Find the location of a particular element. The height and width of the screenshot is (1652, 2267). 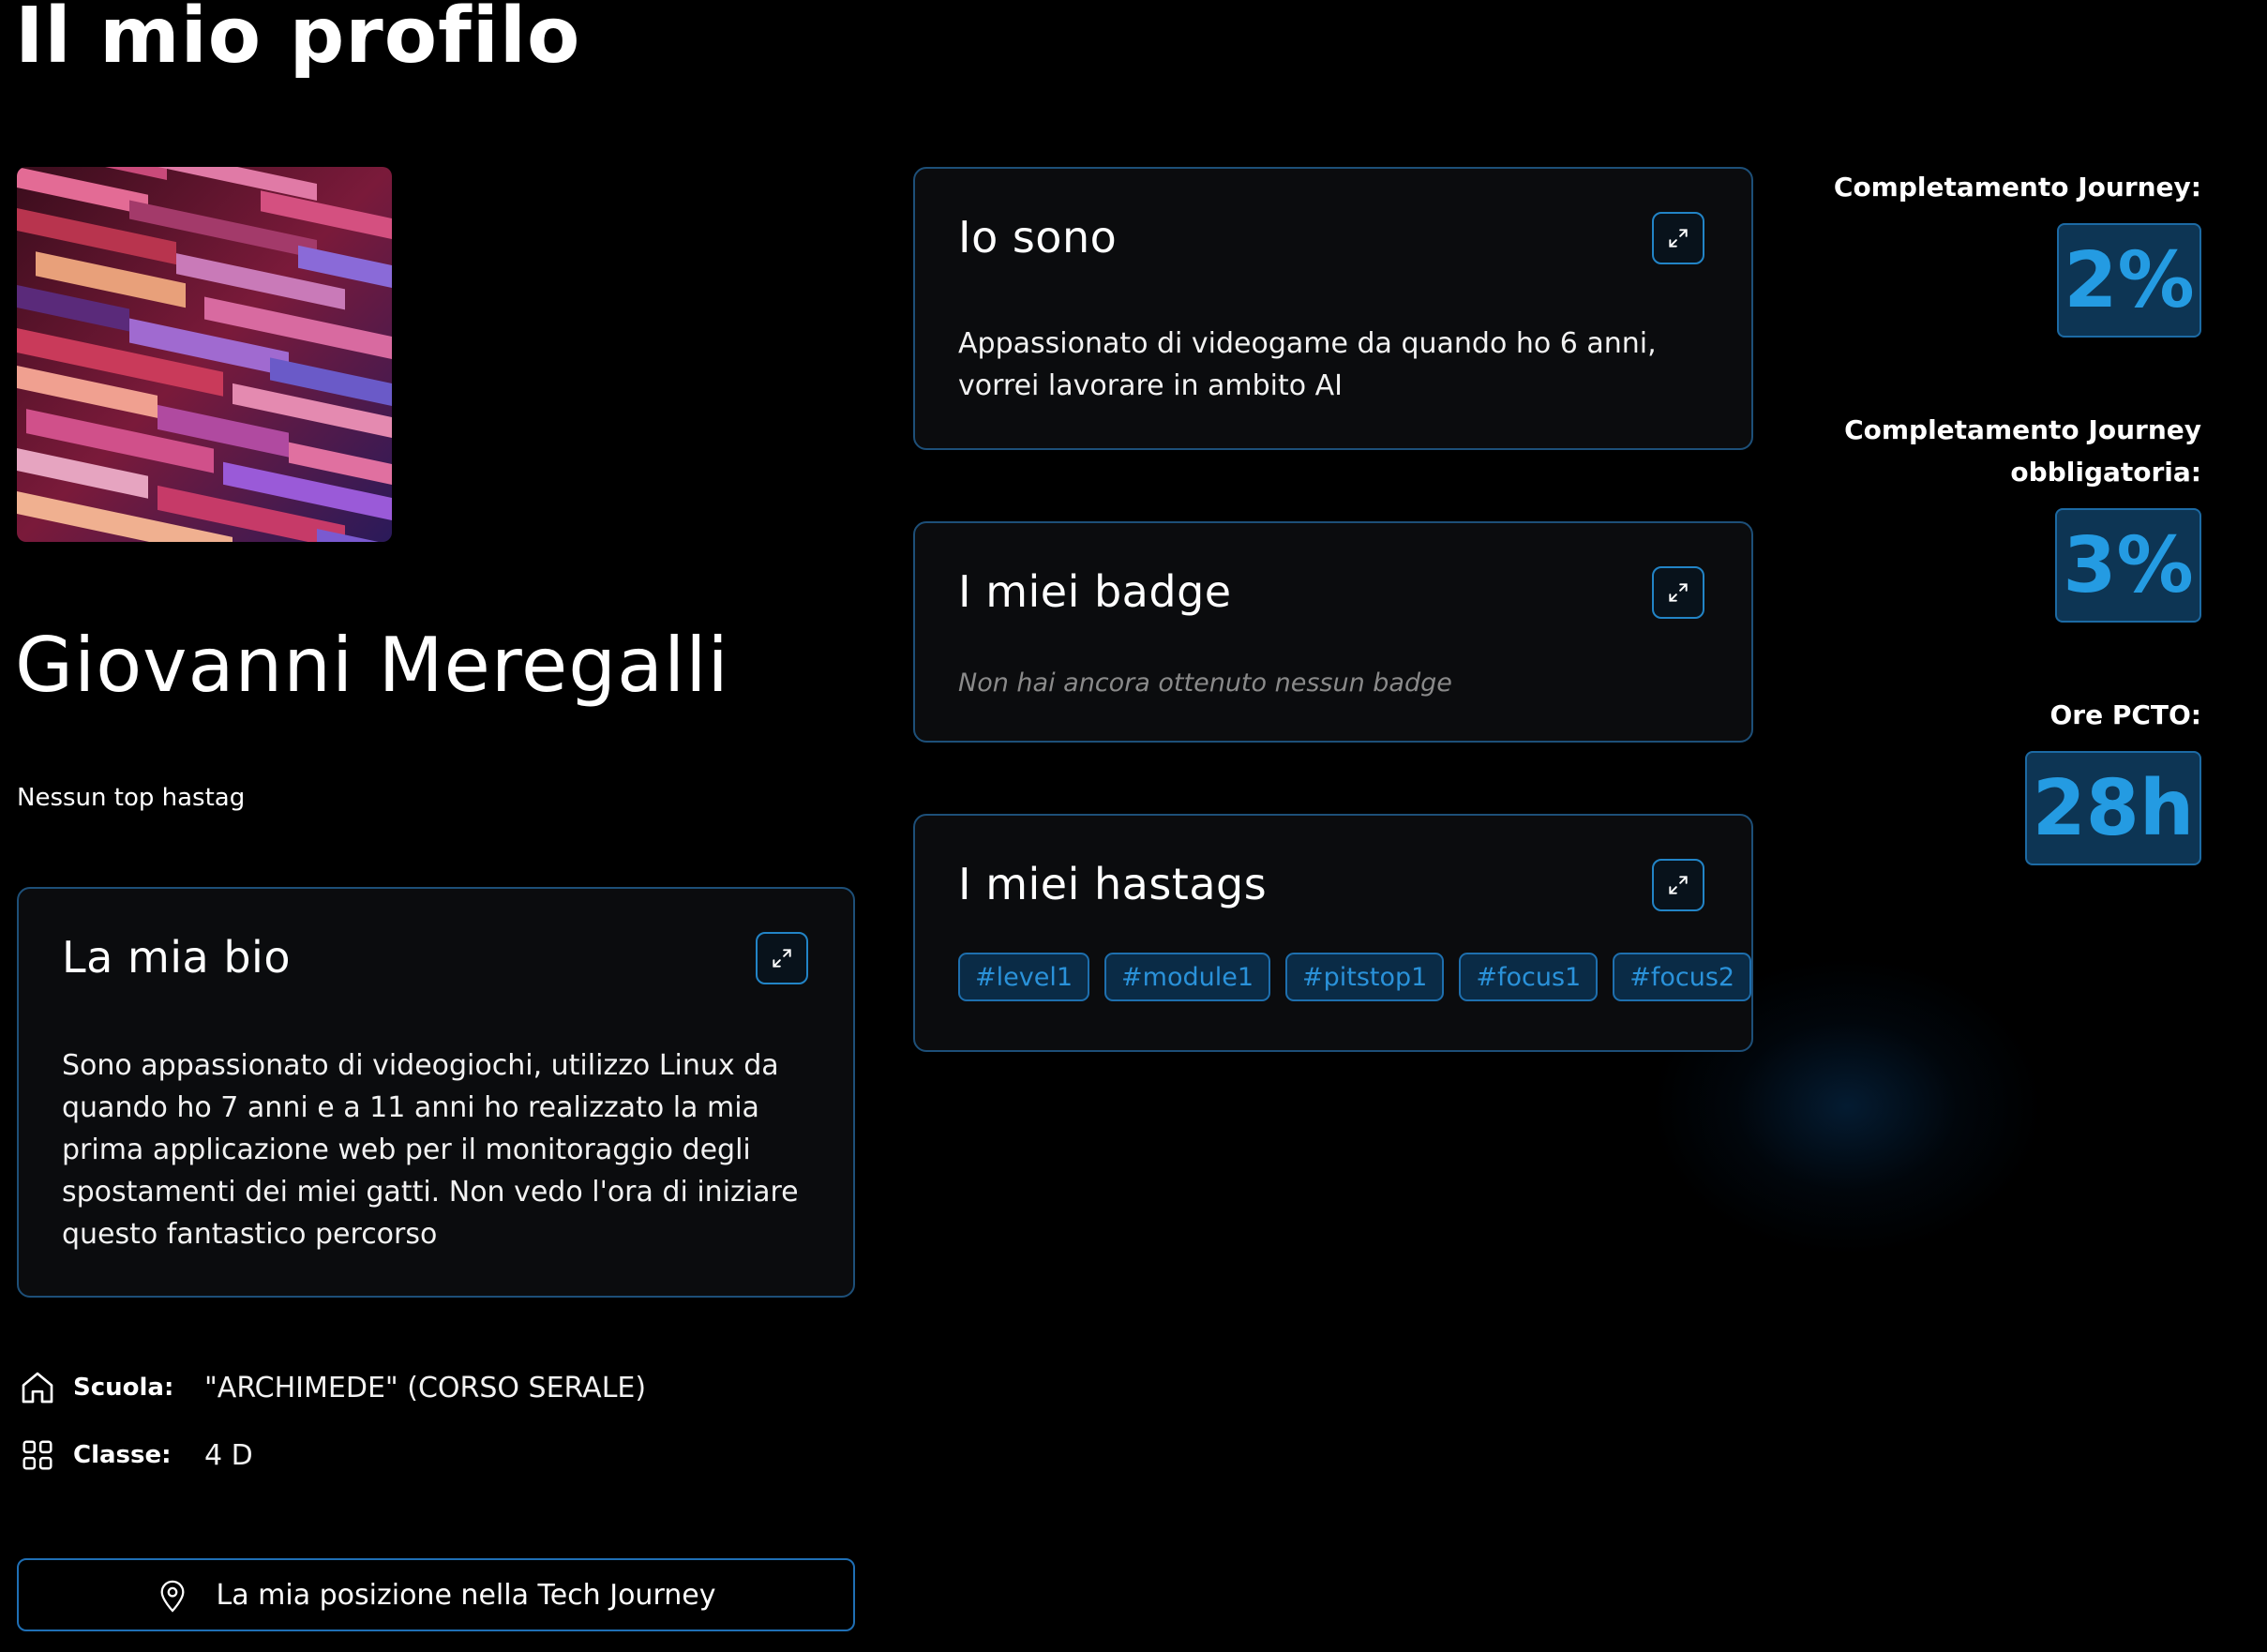

iam-card-title: Io sono is located at coordinates (1038, 237).